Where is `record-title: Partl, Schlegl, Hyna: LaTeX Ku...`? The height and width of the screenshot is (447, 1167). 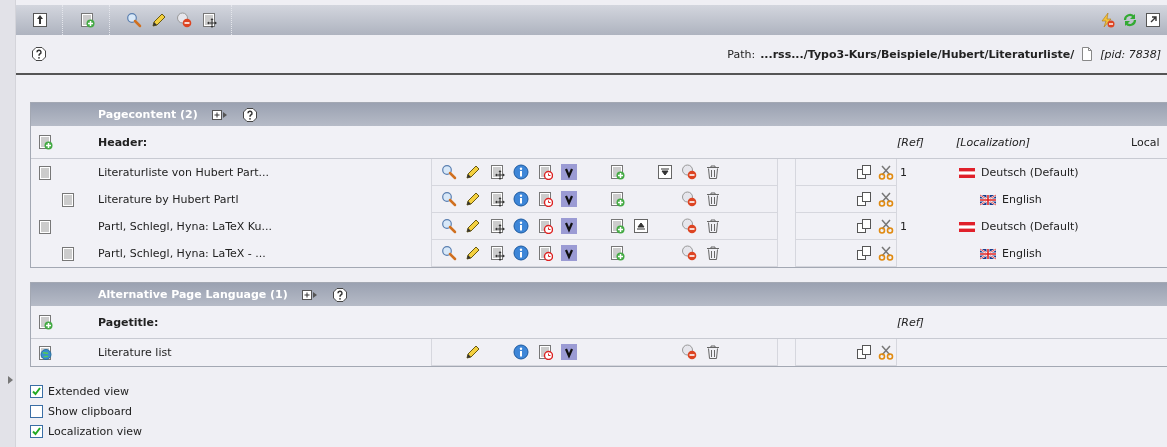
record-title: Partl, Schlegl, Hyna: LaTeX Ku... is located at coordinates (264, 226).